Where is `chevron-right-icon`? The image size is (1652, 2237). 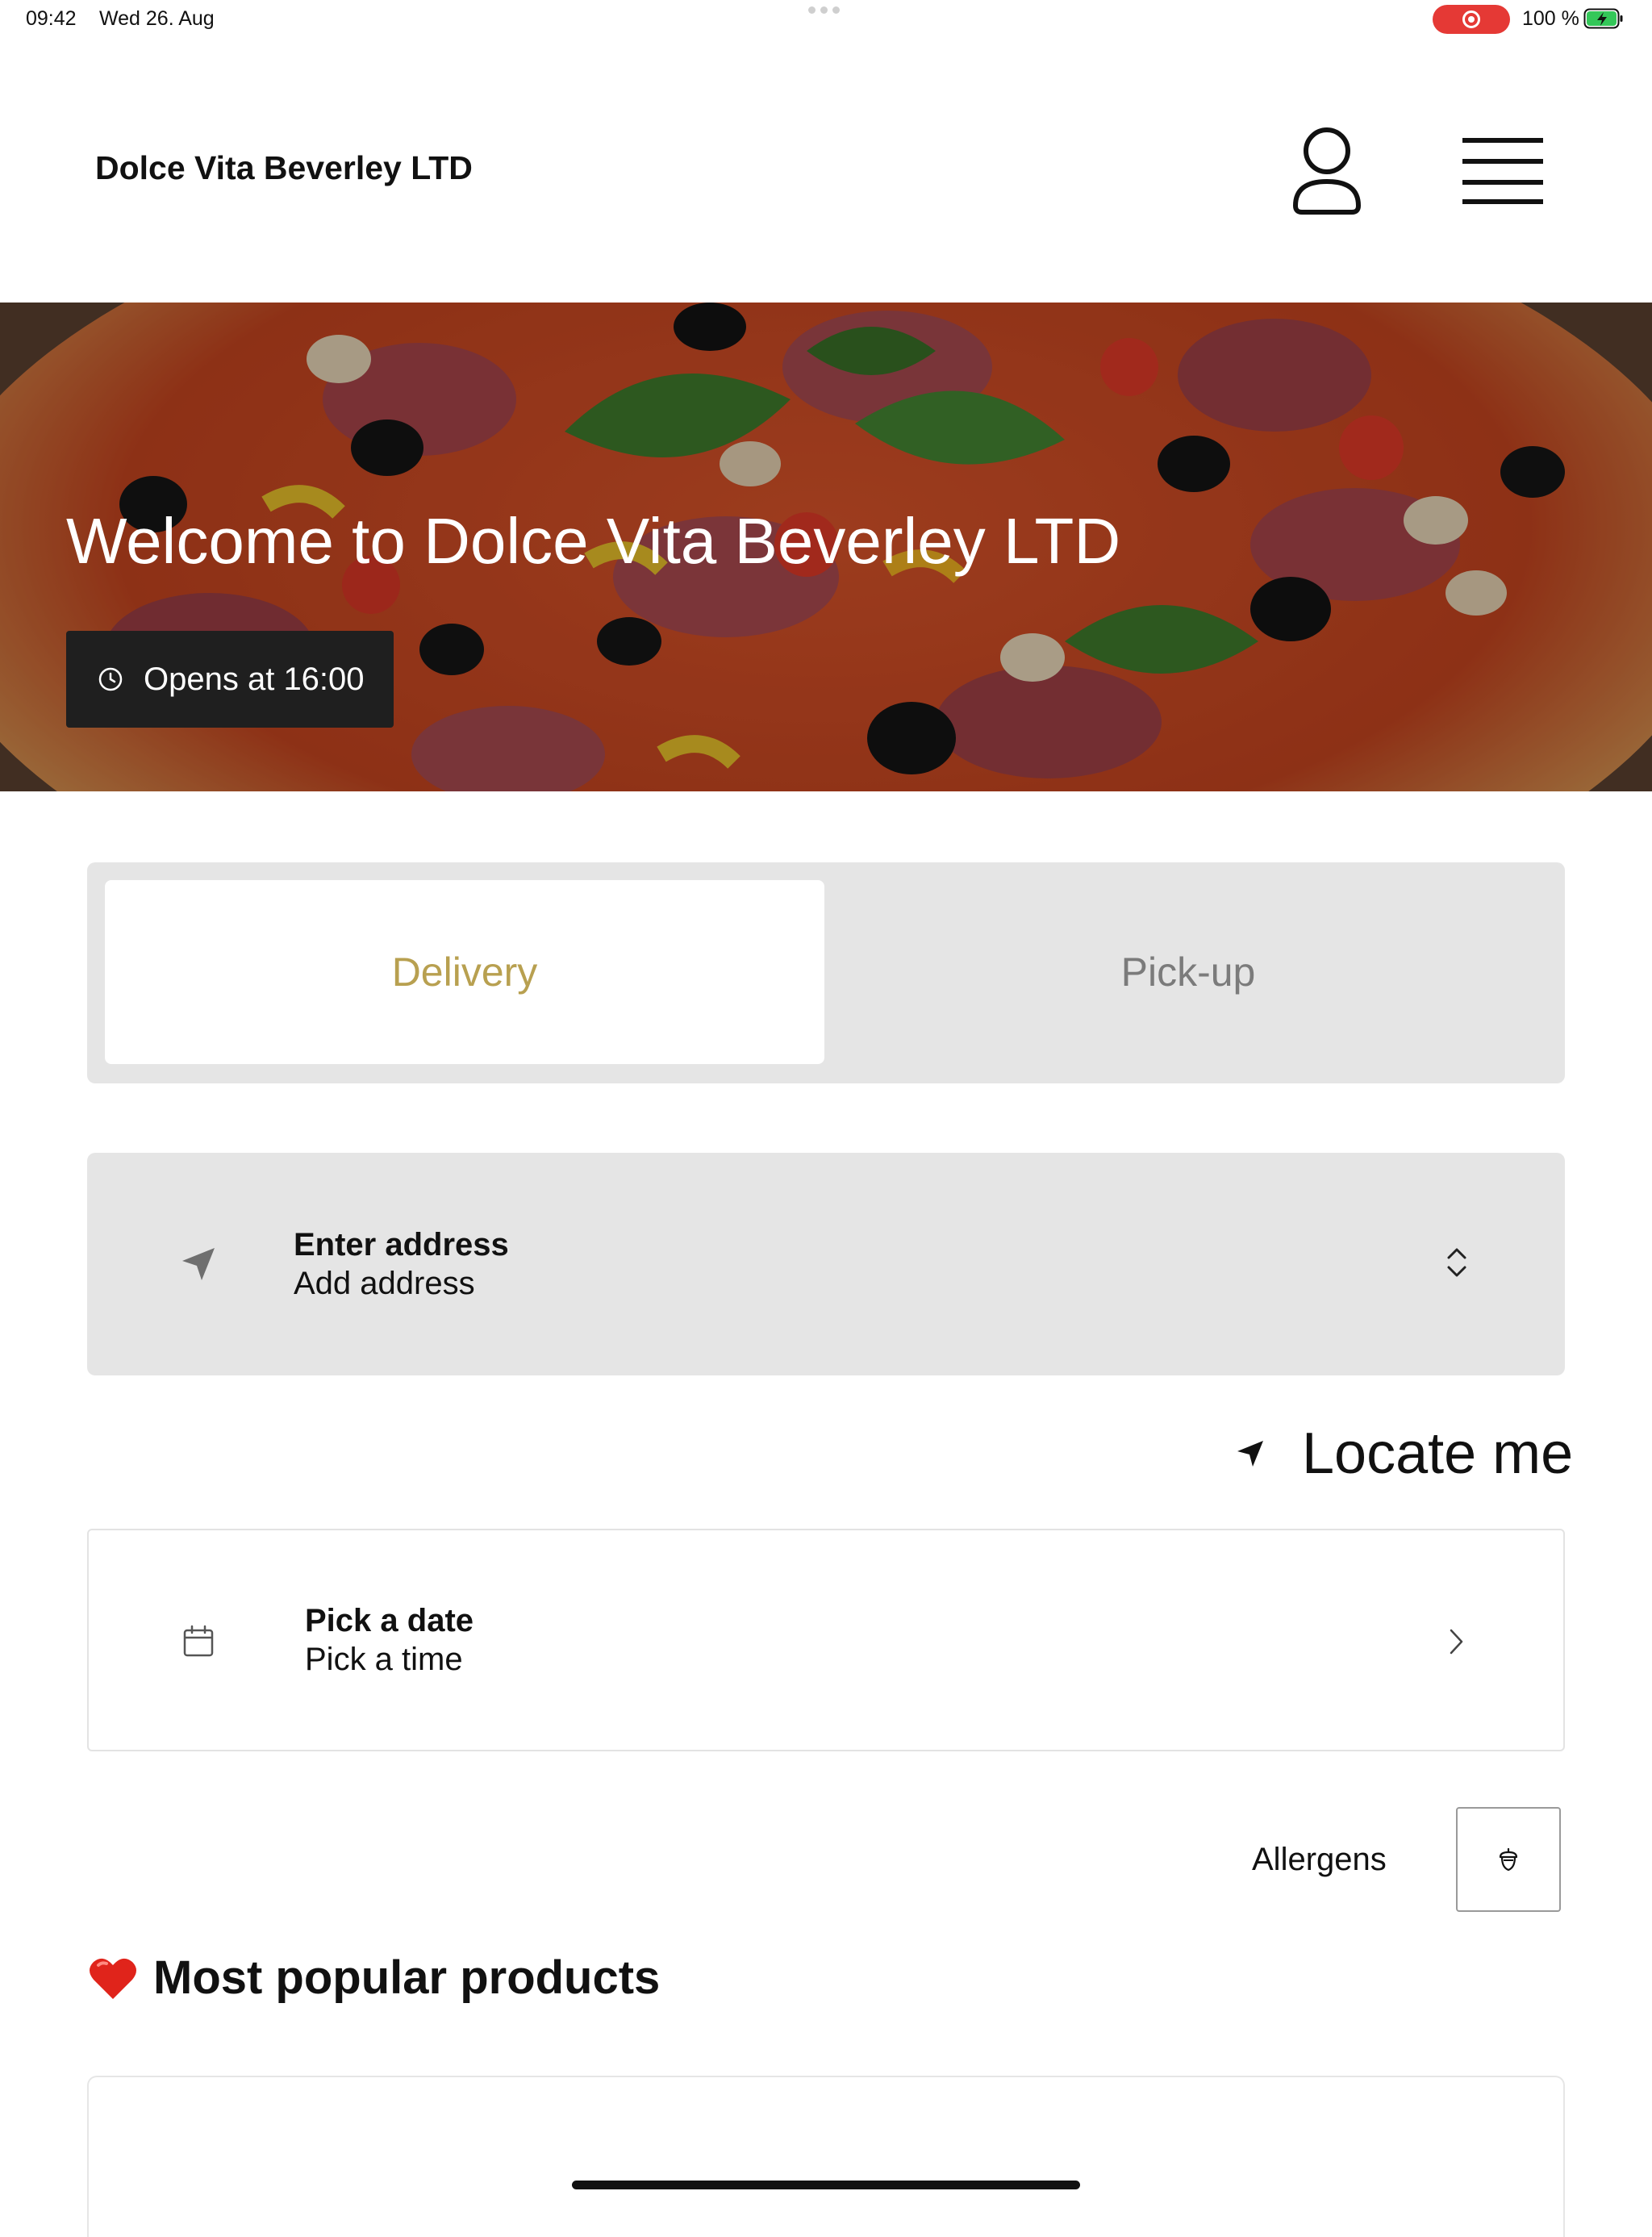 chevron-right-icon is located at coordinates (1456, 1642).